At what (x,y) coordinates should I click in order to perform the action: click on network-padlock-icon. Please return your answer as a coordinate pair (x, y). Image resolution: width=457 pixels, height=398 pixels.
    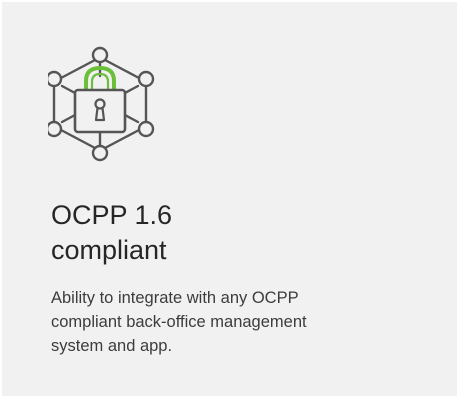
    Looking at the image, I should click on (102, 104).